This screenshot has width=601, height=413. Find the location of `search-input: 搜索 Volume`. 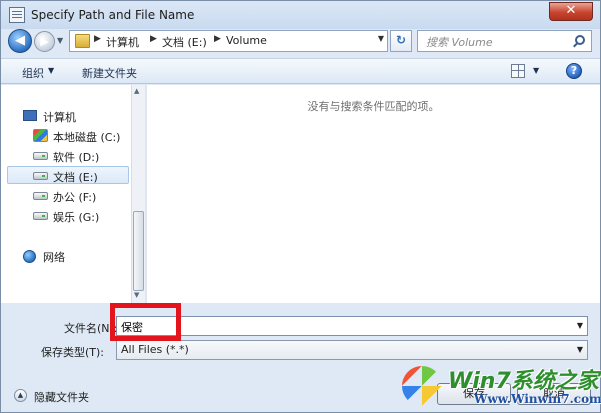

search-input: 搜索 Volume is located at coordinates (504, 41).